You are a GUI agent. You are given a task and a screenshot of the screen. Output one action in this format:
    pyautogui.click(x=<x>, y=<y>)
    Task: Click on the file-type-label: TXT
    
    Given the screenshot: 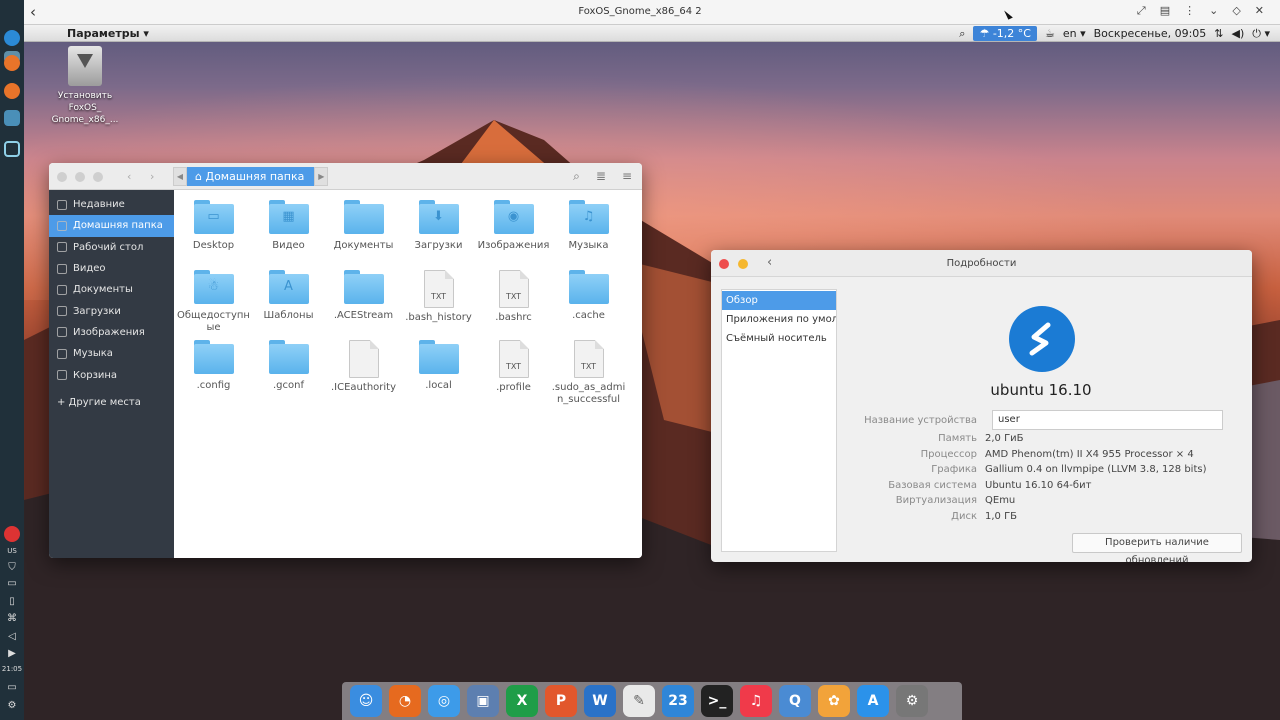 What is the action you would take?
    pyautogui.click(x=513, y=366)
    